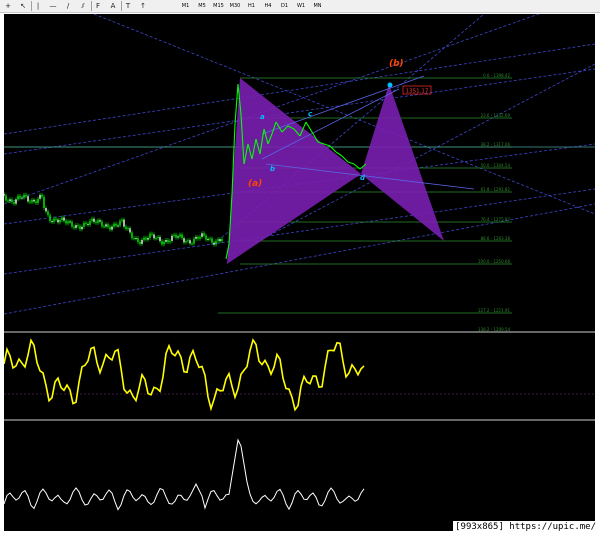 The image size is (600, 541). Describe the element at coordinates (143, 6) in the screenshot. I see `arrow-icon: ↑` at that location.